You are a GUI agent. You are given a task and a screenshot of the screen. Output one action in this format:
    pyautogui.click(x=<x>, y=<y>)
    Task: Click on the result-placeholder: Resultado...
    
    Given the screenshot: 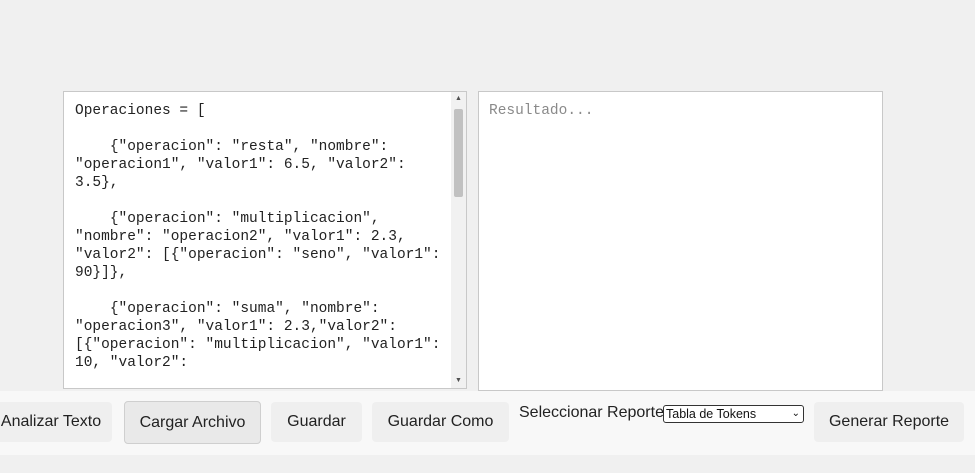 What is the action you would take?
    pyautogui.click(x=541, y=111)
    